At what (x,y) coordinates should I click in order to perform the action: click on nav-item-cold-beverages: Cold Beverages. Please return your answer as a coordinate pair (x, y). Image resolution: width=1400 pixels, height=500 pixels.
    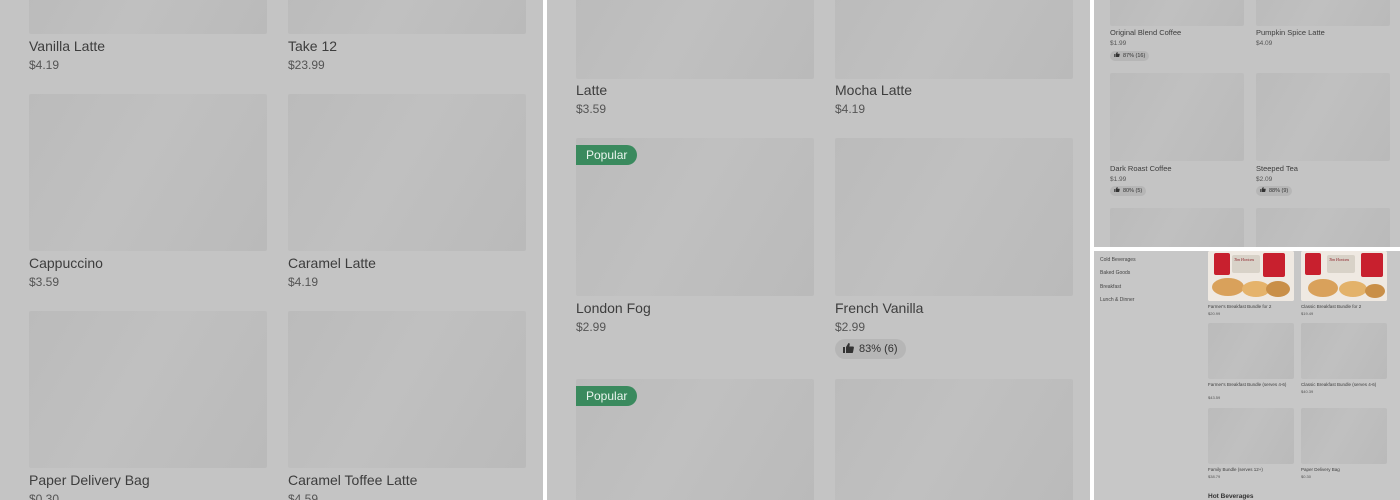
    Looking at the image, I should click on (1118, 260).